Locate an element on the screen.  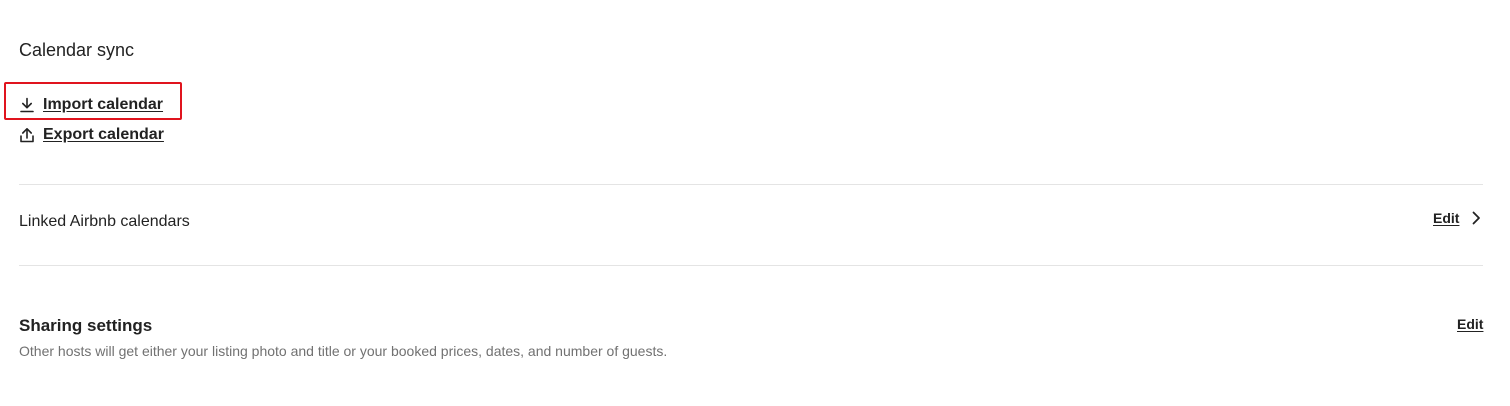
chevron-right-icon is located at coordinates (1476, 218).